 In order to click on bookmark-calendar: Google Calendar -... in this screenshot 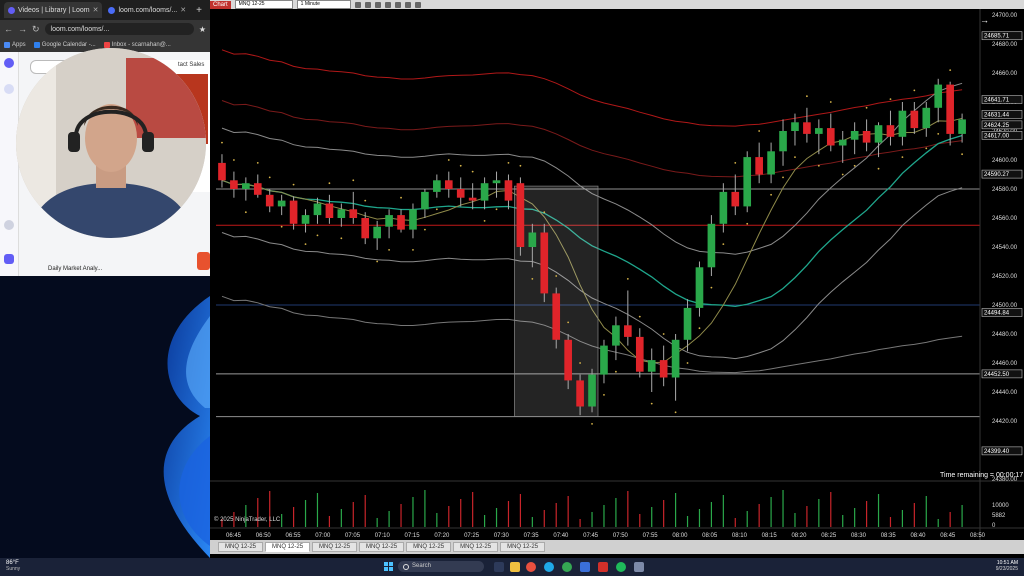, I will do `click(64, 45)`.